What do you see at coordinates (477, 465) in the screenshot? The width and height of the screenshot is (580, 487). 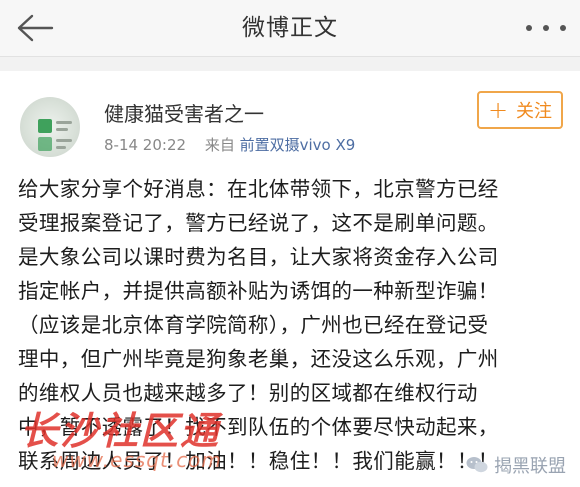 I see `wechat-icon` at bounding box center [477, 465].